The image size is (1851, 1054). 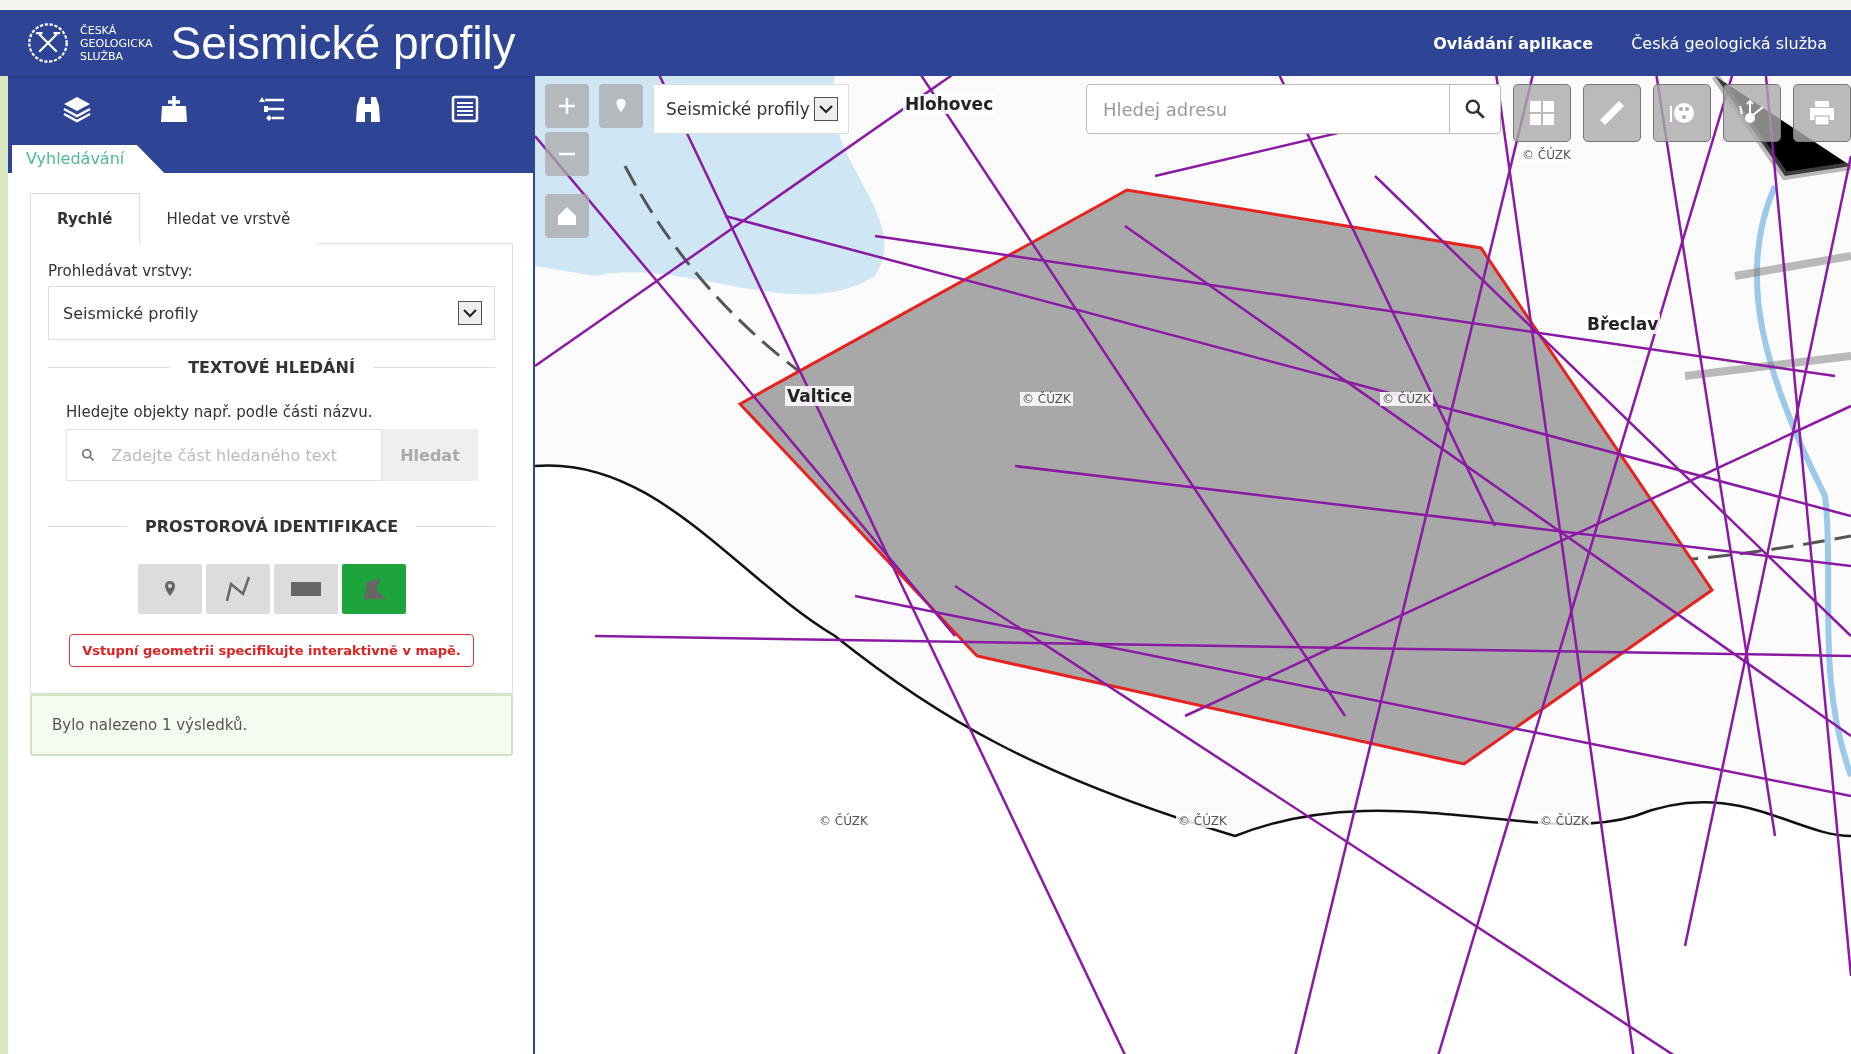 What do you see at coordinates (949, 104) in the screenshot?
I see `town-label: Hlohovec` at bounding box center [949, 104].